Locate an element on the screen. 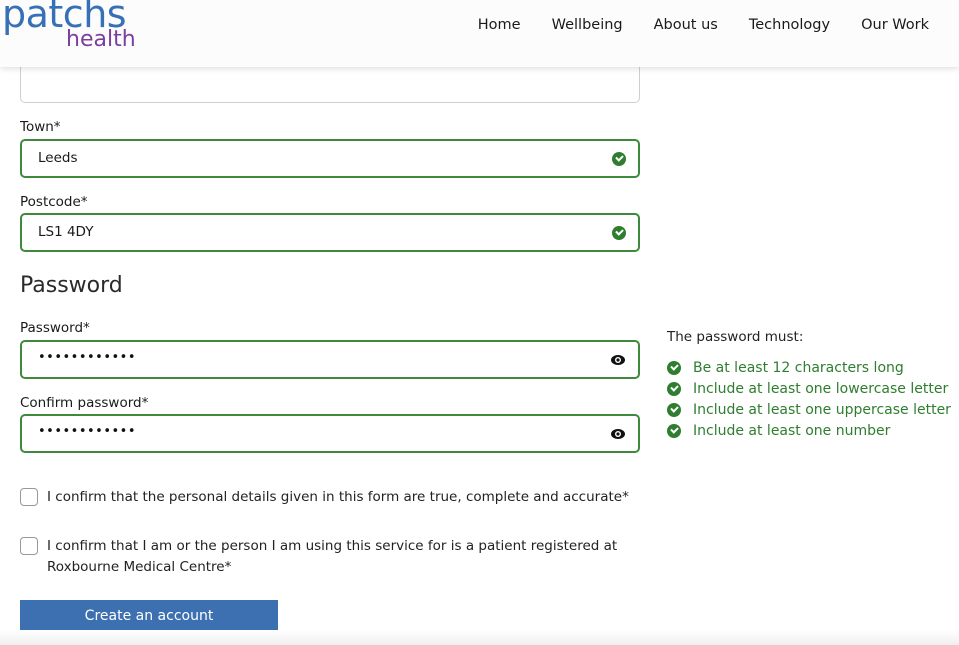  town-field: Leeds is located at coordinates (330, 158).